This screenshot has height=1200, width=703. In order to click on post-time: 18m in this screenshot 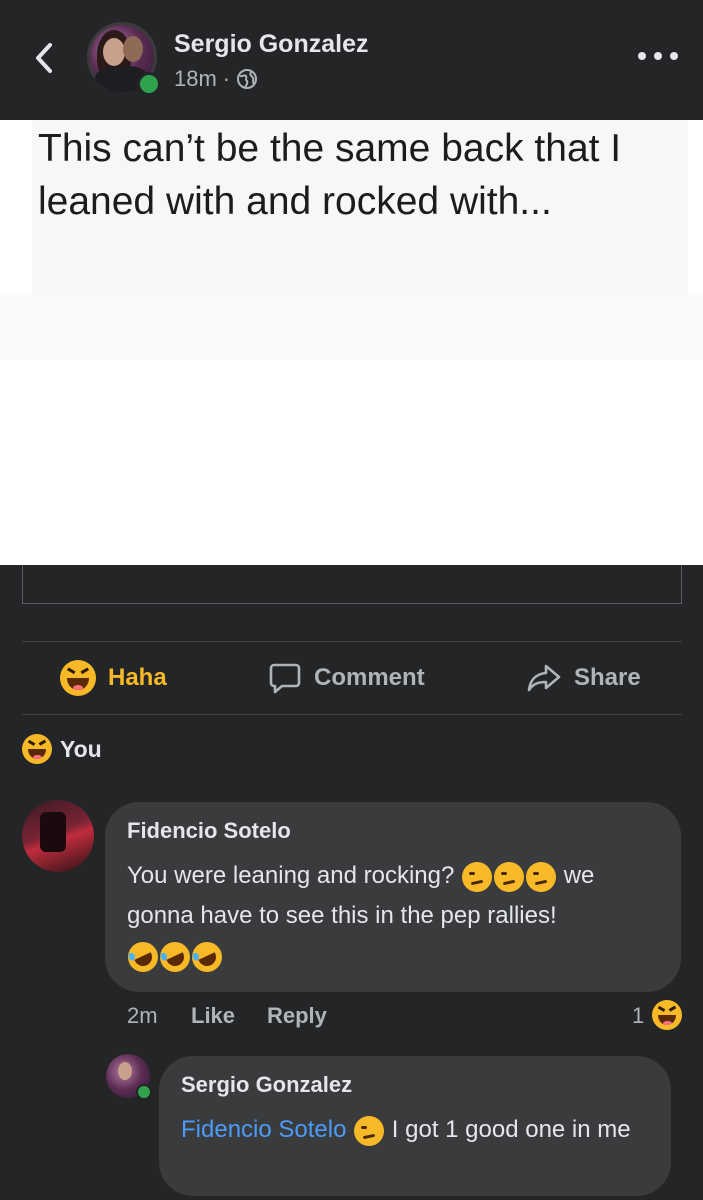, I will do `click(195, 79)`.